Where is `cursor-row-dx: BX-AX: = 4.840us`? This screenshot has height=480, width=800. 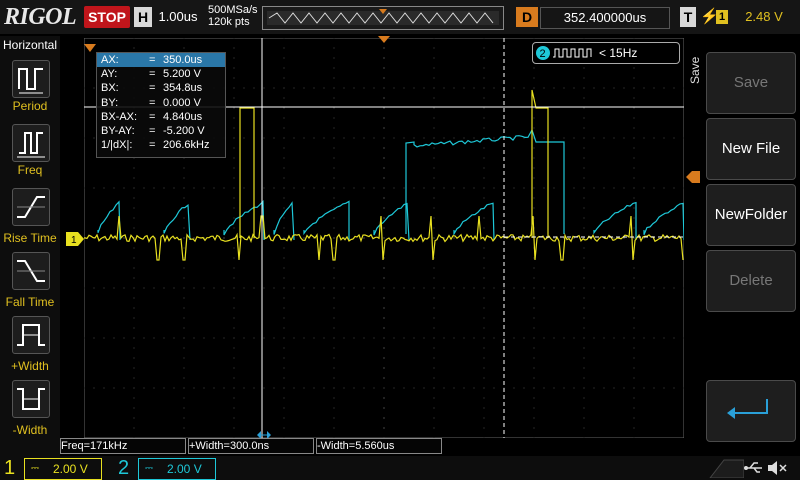 cursor-row-dx: BX-AX: = 4.840us is located at coordinates (161, 117).